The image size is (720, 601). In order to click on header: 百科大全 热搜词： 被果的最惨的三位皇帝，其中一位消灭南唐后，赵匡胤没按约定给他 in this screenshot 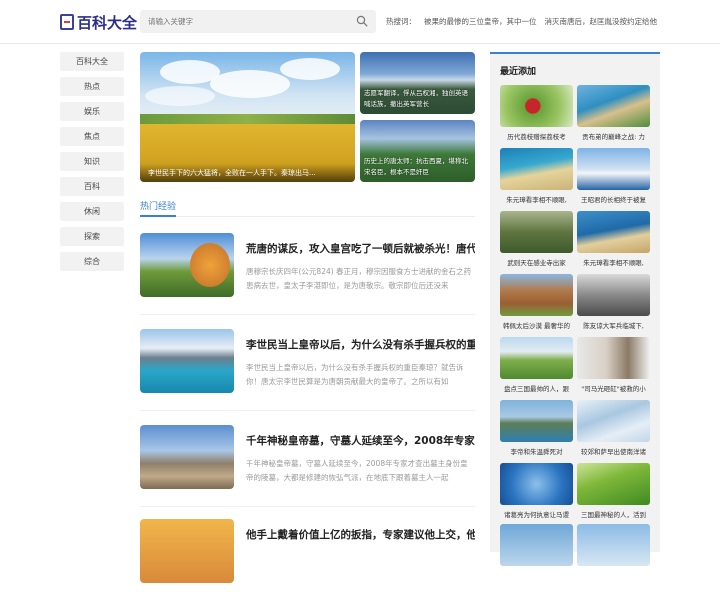, I will do `click(360, 22)`.